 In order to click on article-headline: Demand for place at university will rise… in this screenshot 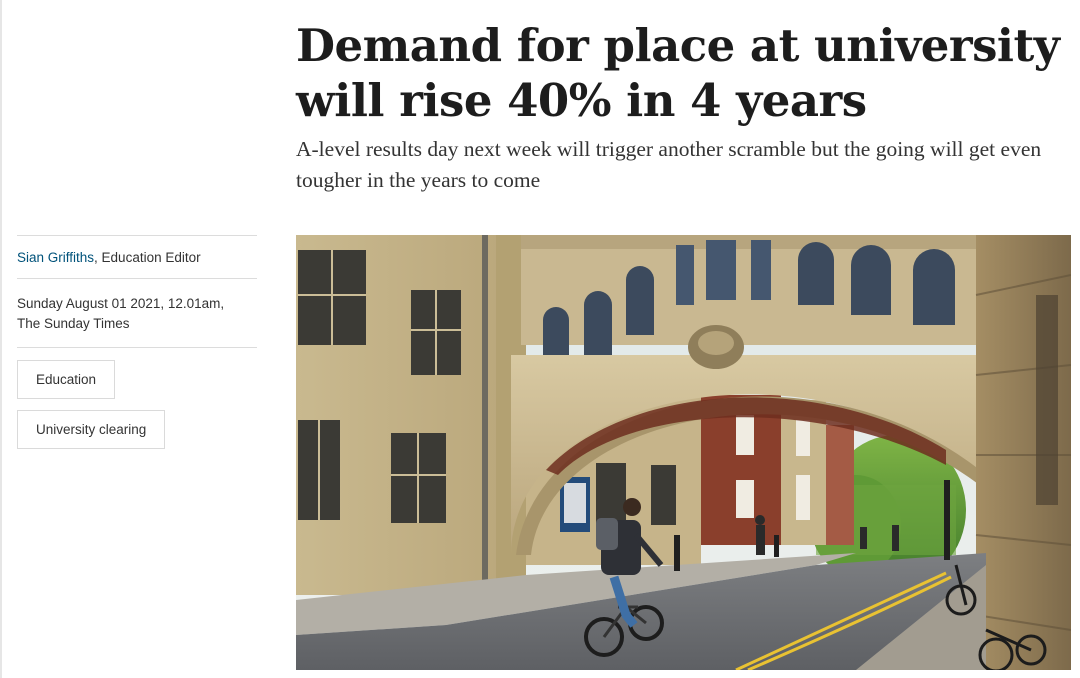, I will do `click(678, 73)`.